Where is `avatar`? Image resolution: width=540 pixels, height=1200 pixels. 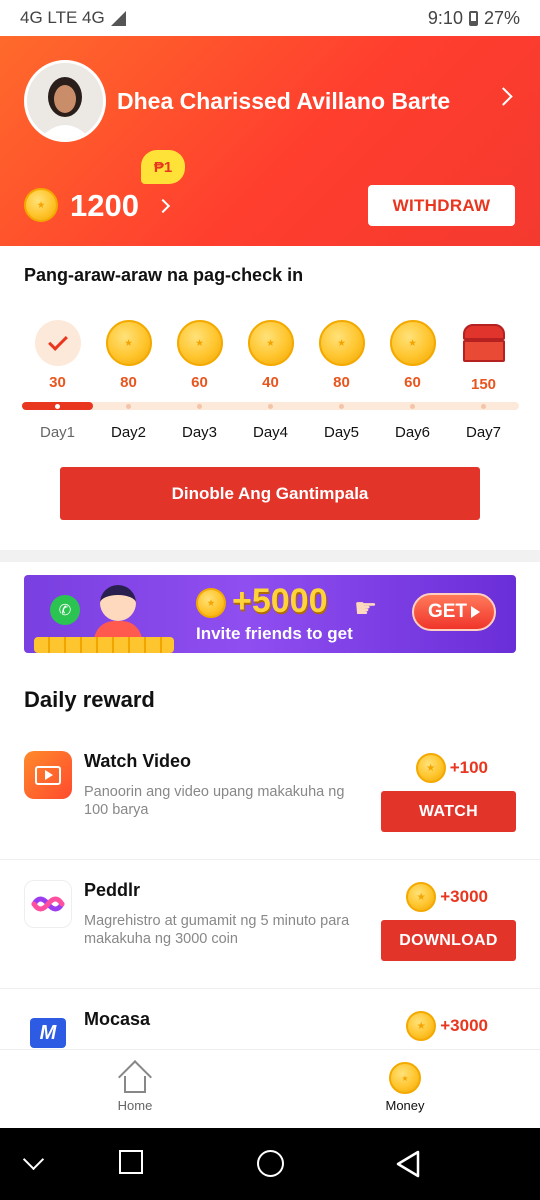
avatar is located at coordinates (65, 101).